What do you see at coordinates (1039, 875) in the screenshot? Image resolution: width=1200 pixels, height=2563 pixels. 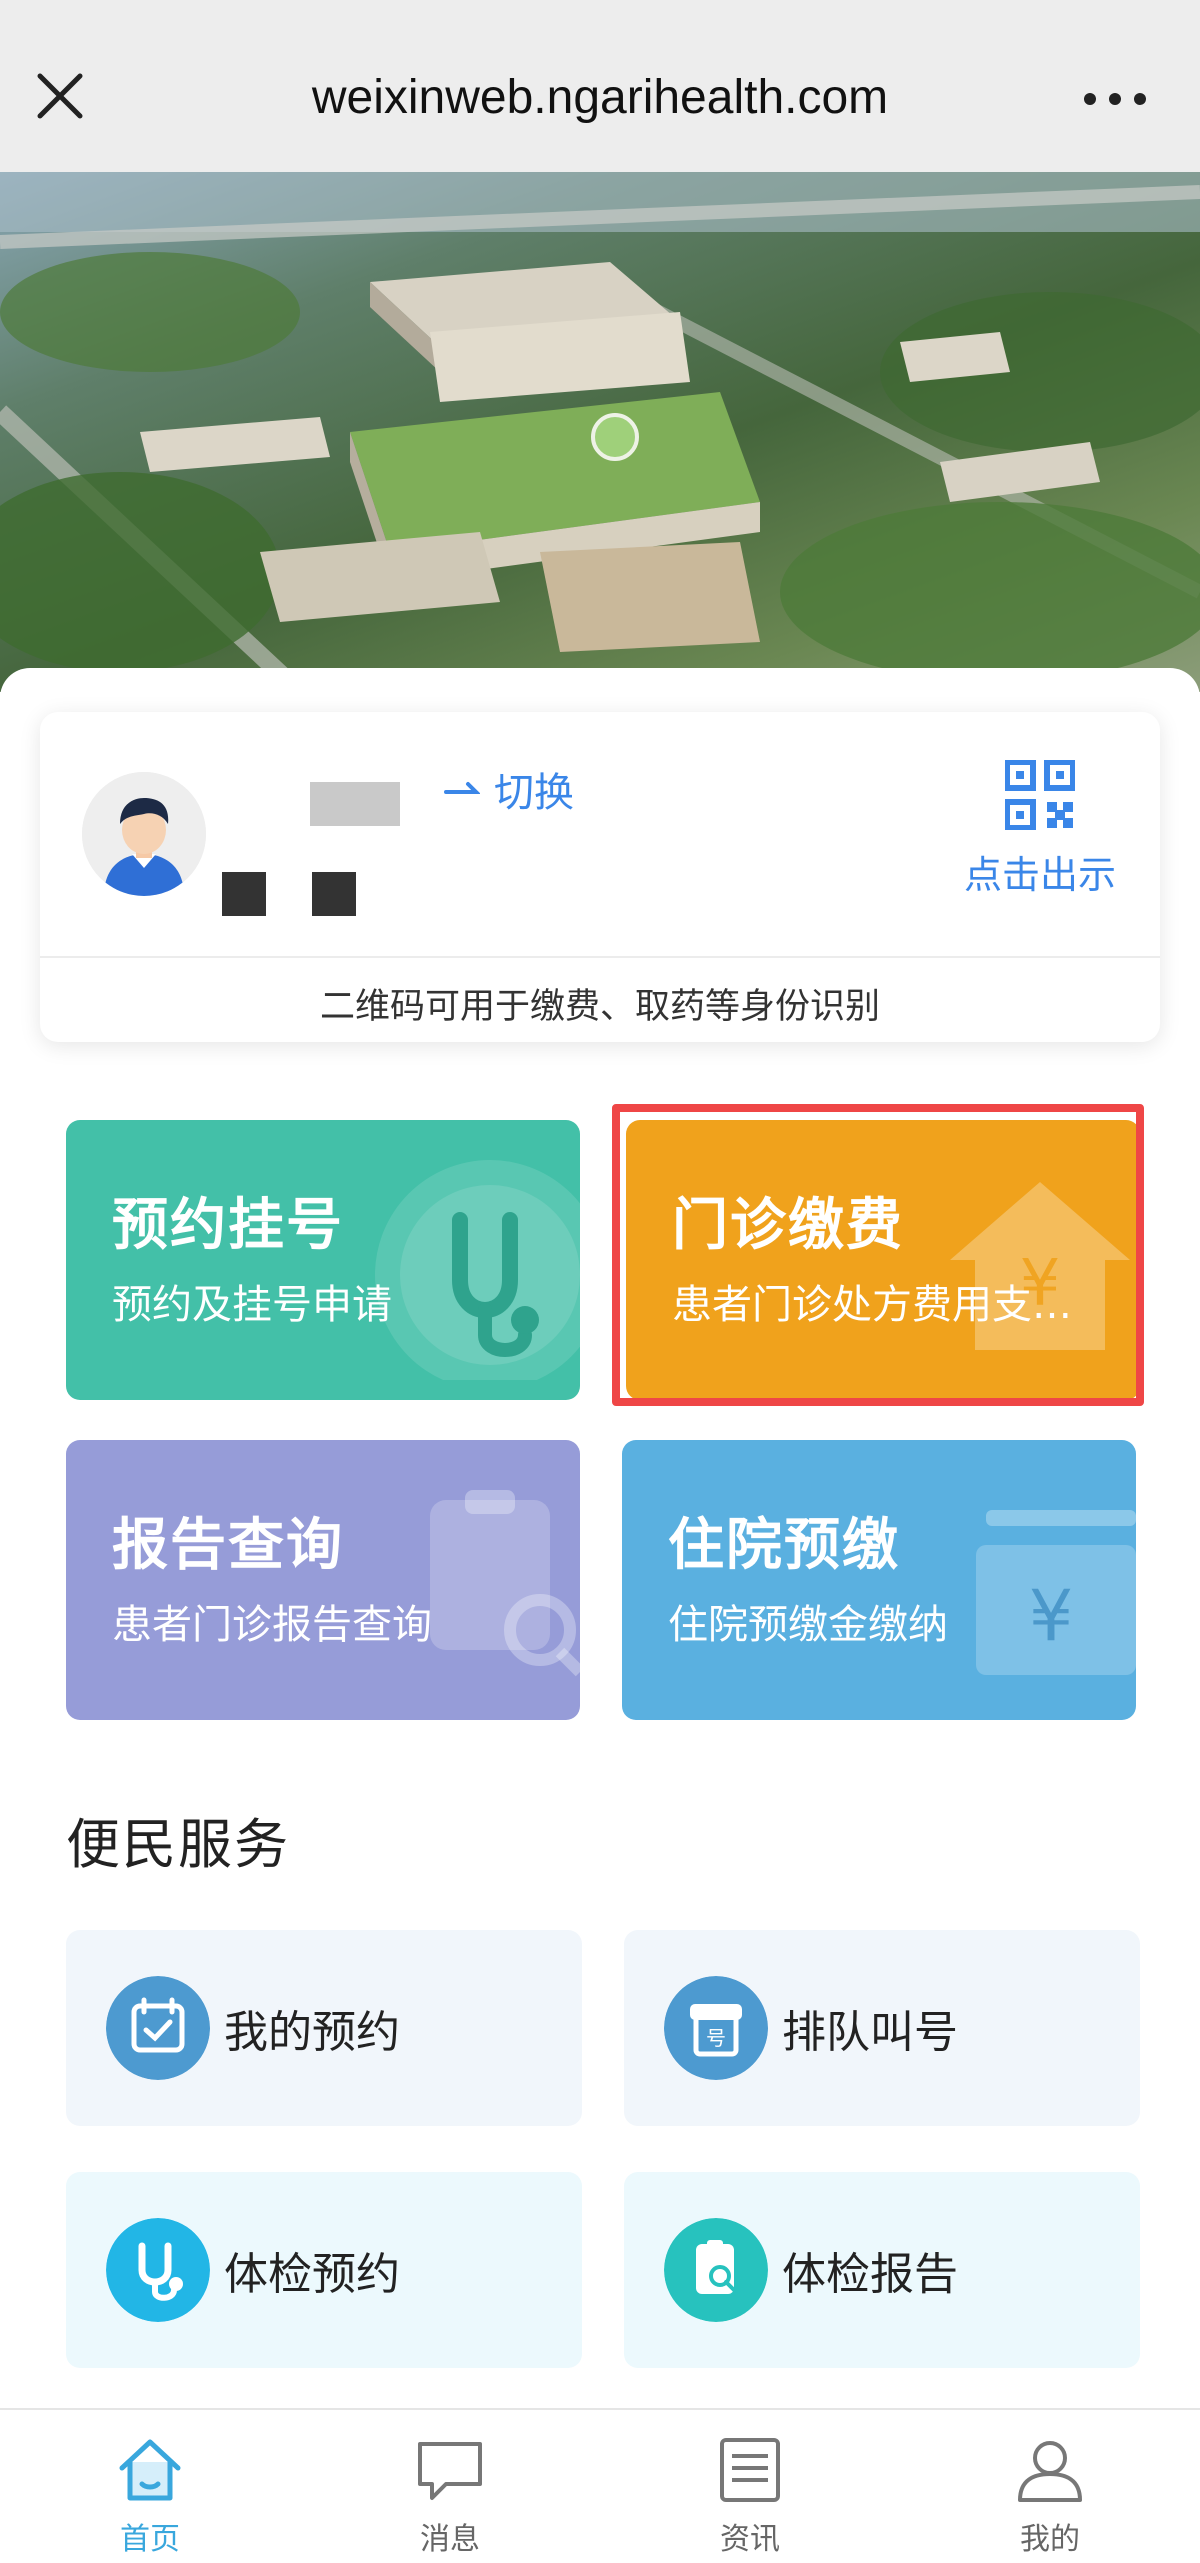 I see `qr-label: 点击出示` at bounding box center [1039, 875].